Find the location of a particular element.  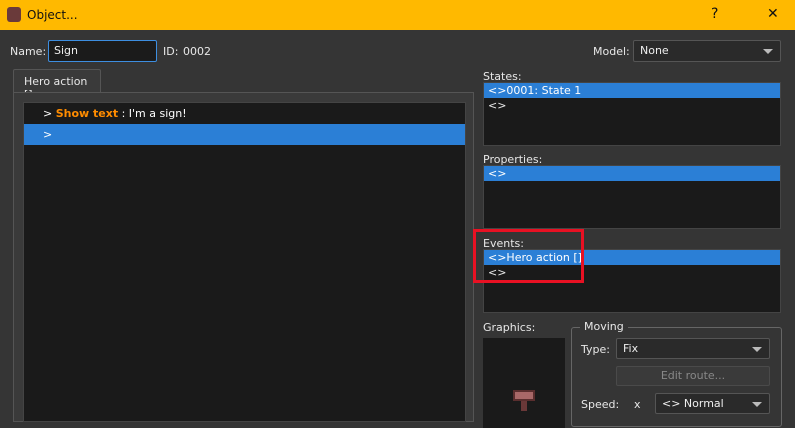

highlight-box is located at coordinates (528, 256).